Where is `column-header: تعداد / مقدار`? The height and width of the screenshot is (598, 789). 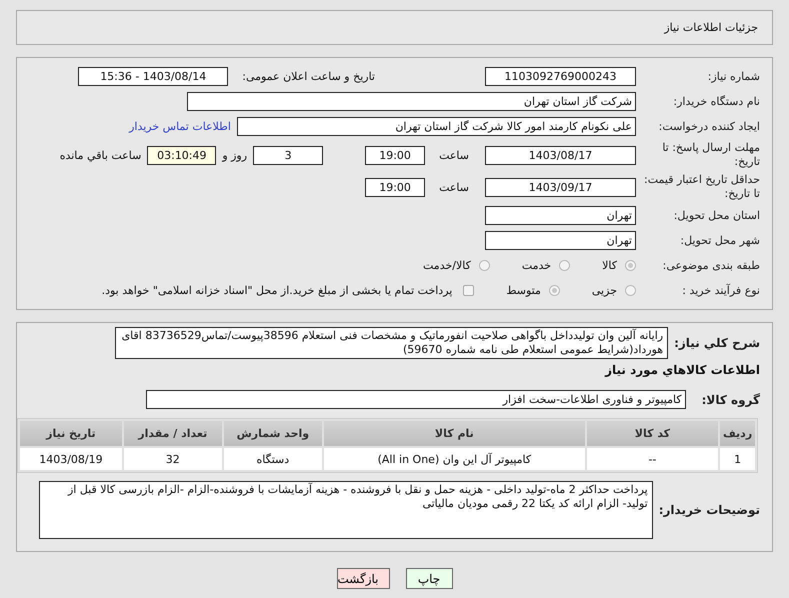
column-header: تعداد / مقدار is located at coordinates (173, 433).